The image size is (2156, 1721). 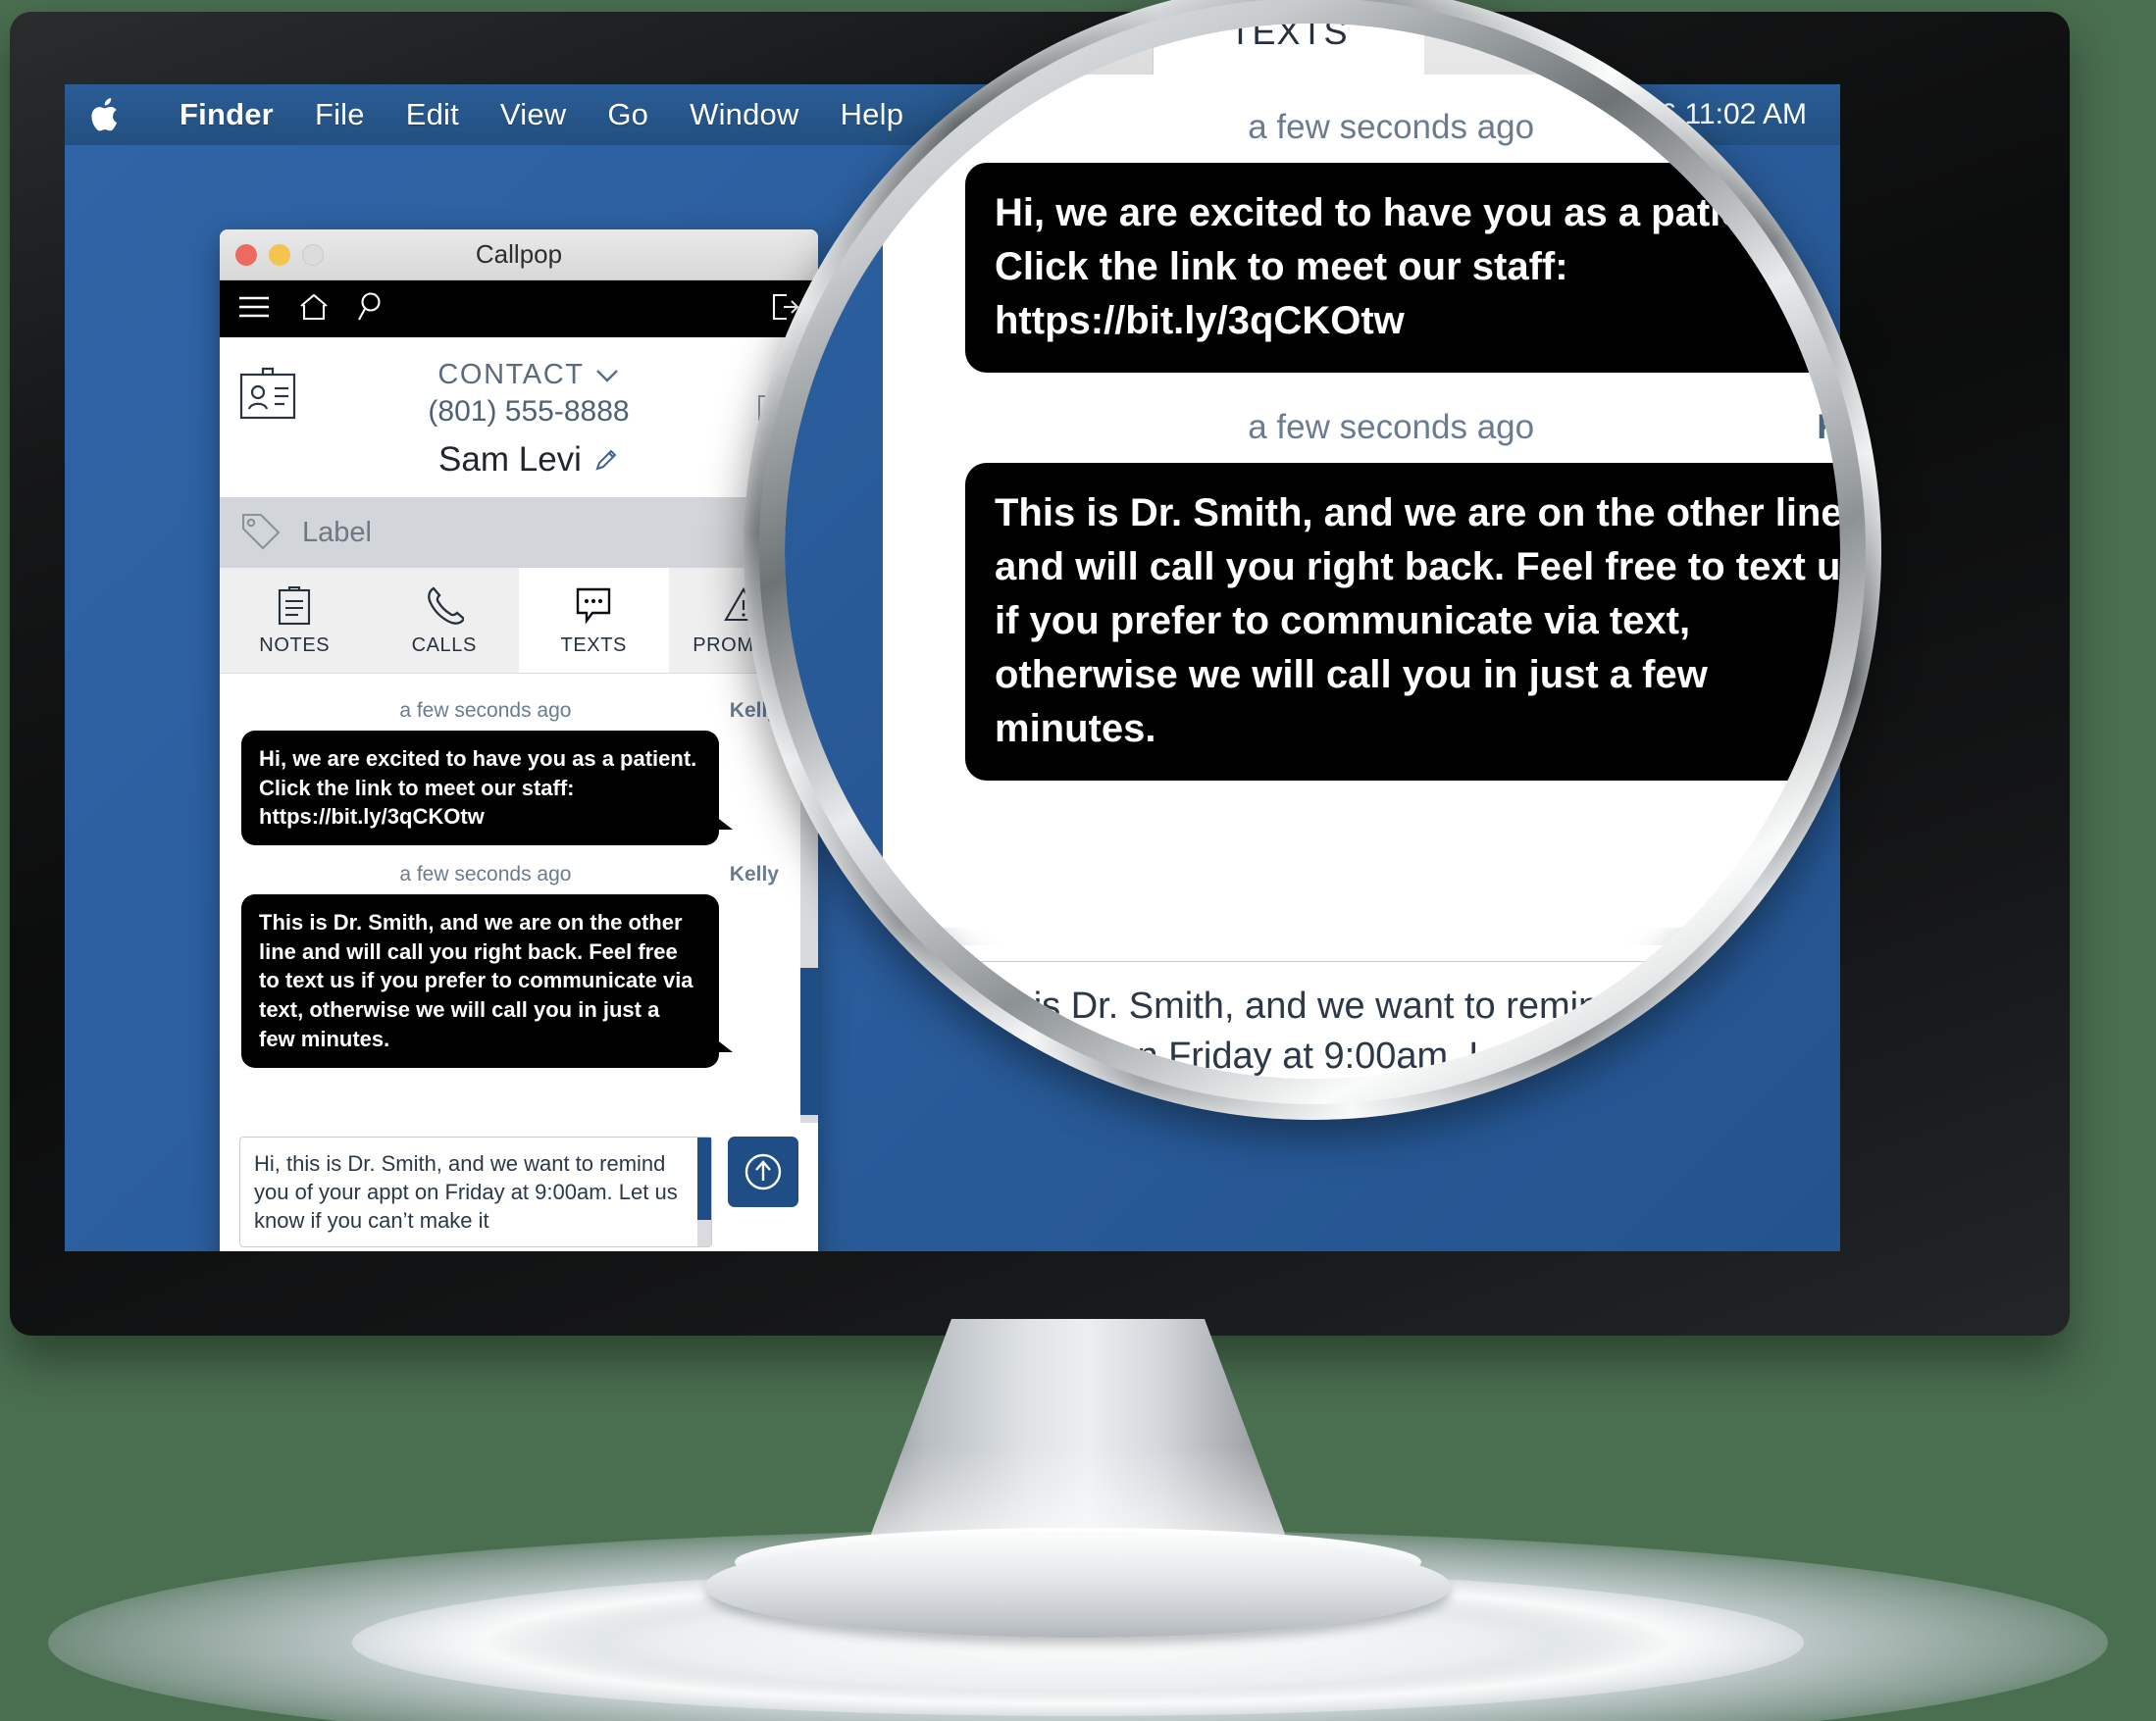 I want to click on send-button, so click(x=763, y=1171).